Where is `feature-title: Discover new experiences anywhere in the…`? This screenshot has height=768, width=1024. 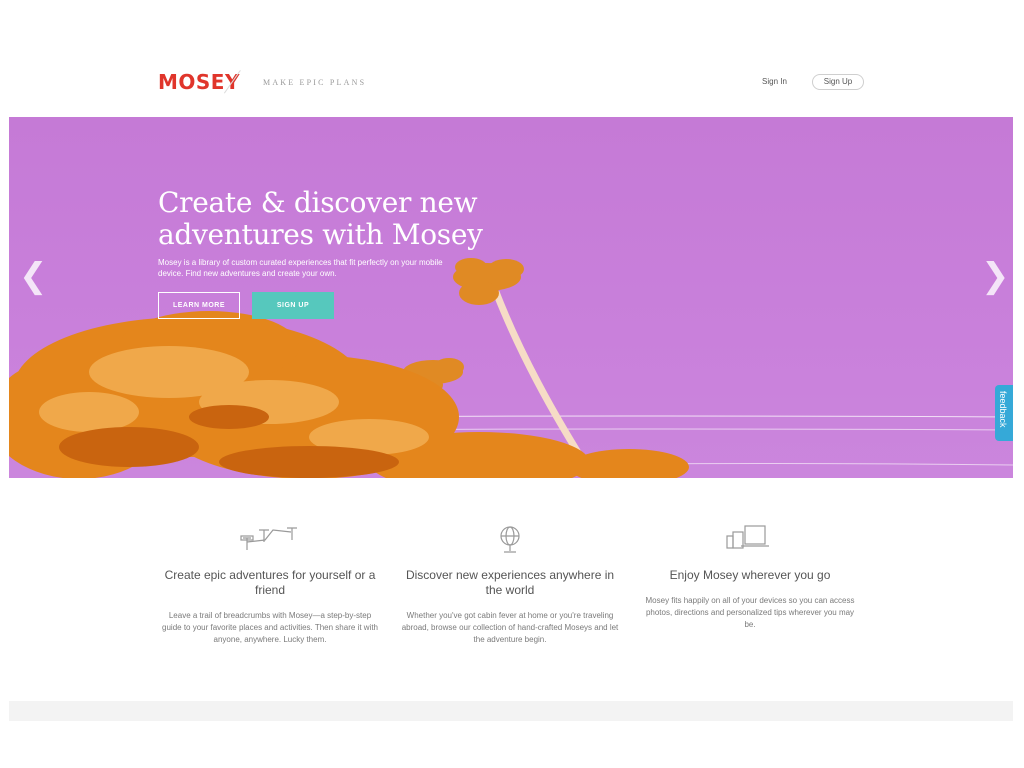 feature-title: Discover new experiences anywhere in the… is located at coordinates (510, 582).